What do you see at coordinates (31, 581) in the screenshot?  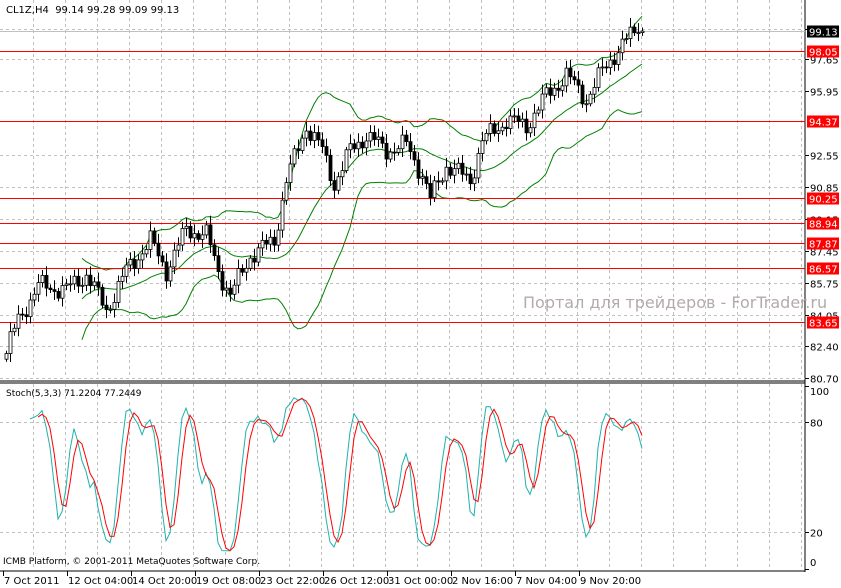 I see `time-label: 7 Oct 2011` at bounding box center [31, 581].